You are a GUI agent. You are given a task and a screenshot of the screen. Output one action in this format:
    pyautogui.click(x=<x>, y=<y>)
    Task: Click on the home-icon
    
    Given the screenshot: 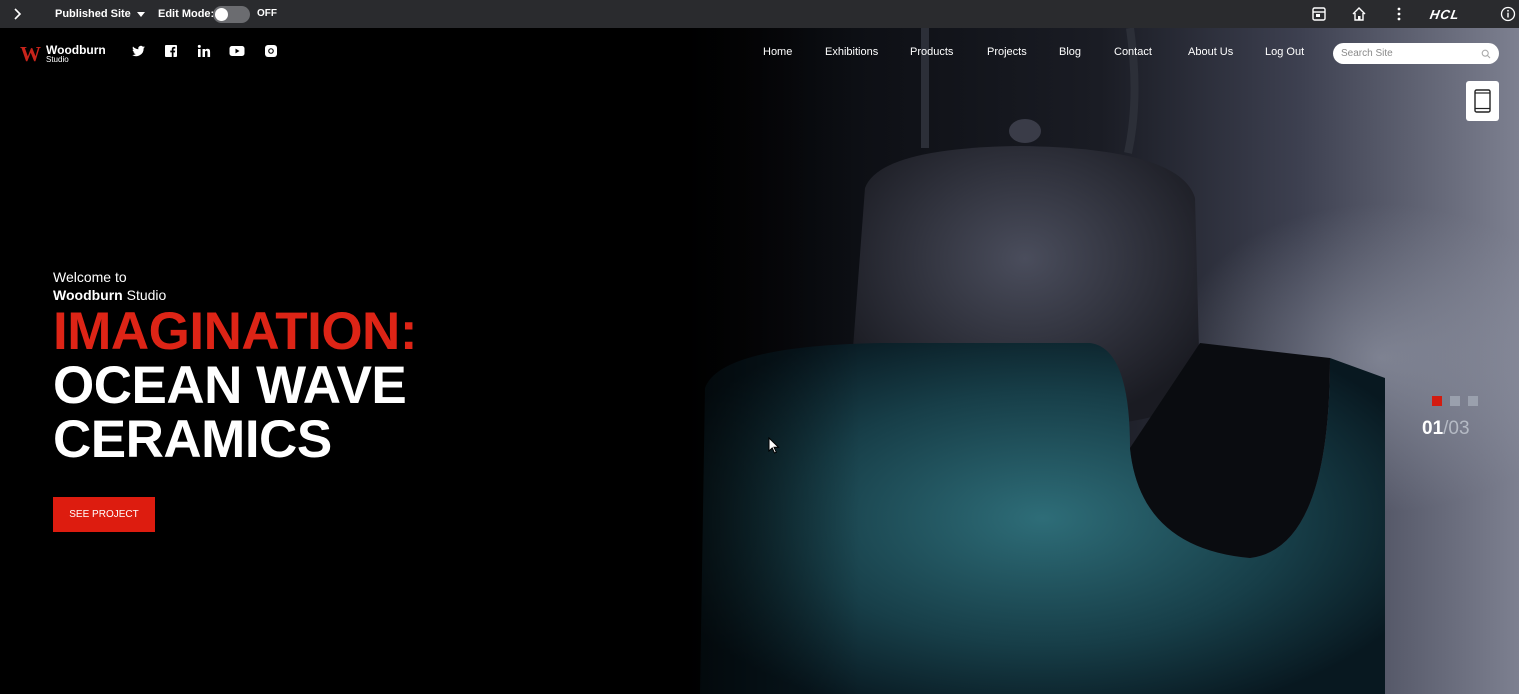 What is the action you would take?
    pyautogui.click(x=1359, y=14)
    